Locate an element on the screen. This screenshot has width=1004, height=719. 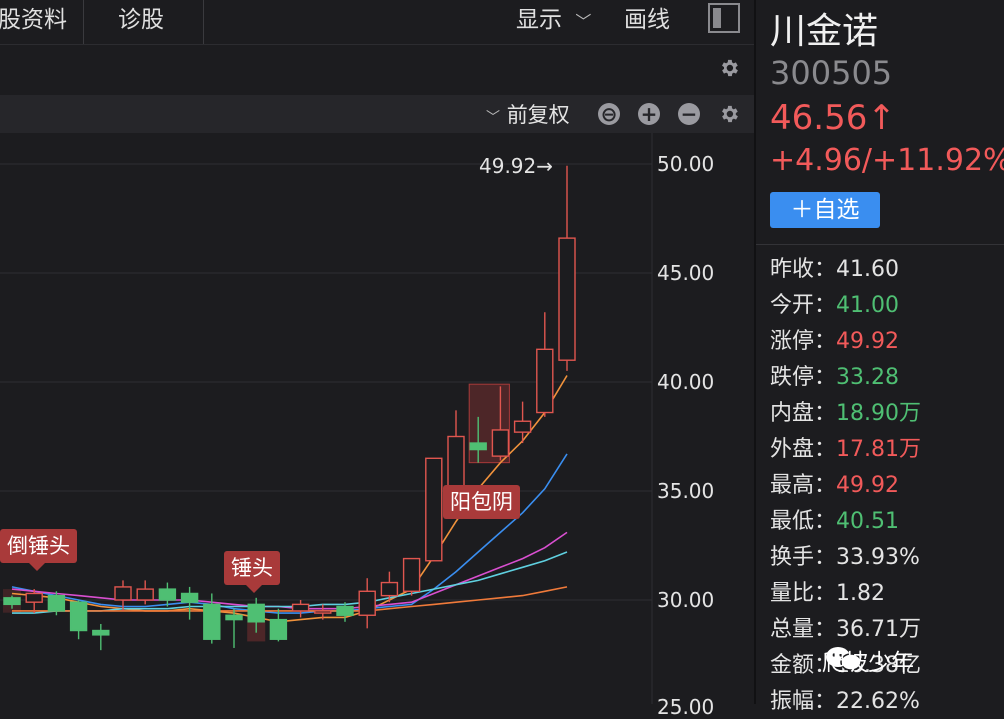
stat-value: 41.60 is located at coordinates (867, 269).